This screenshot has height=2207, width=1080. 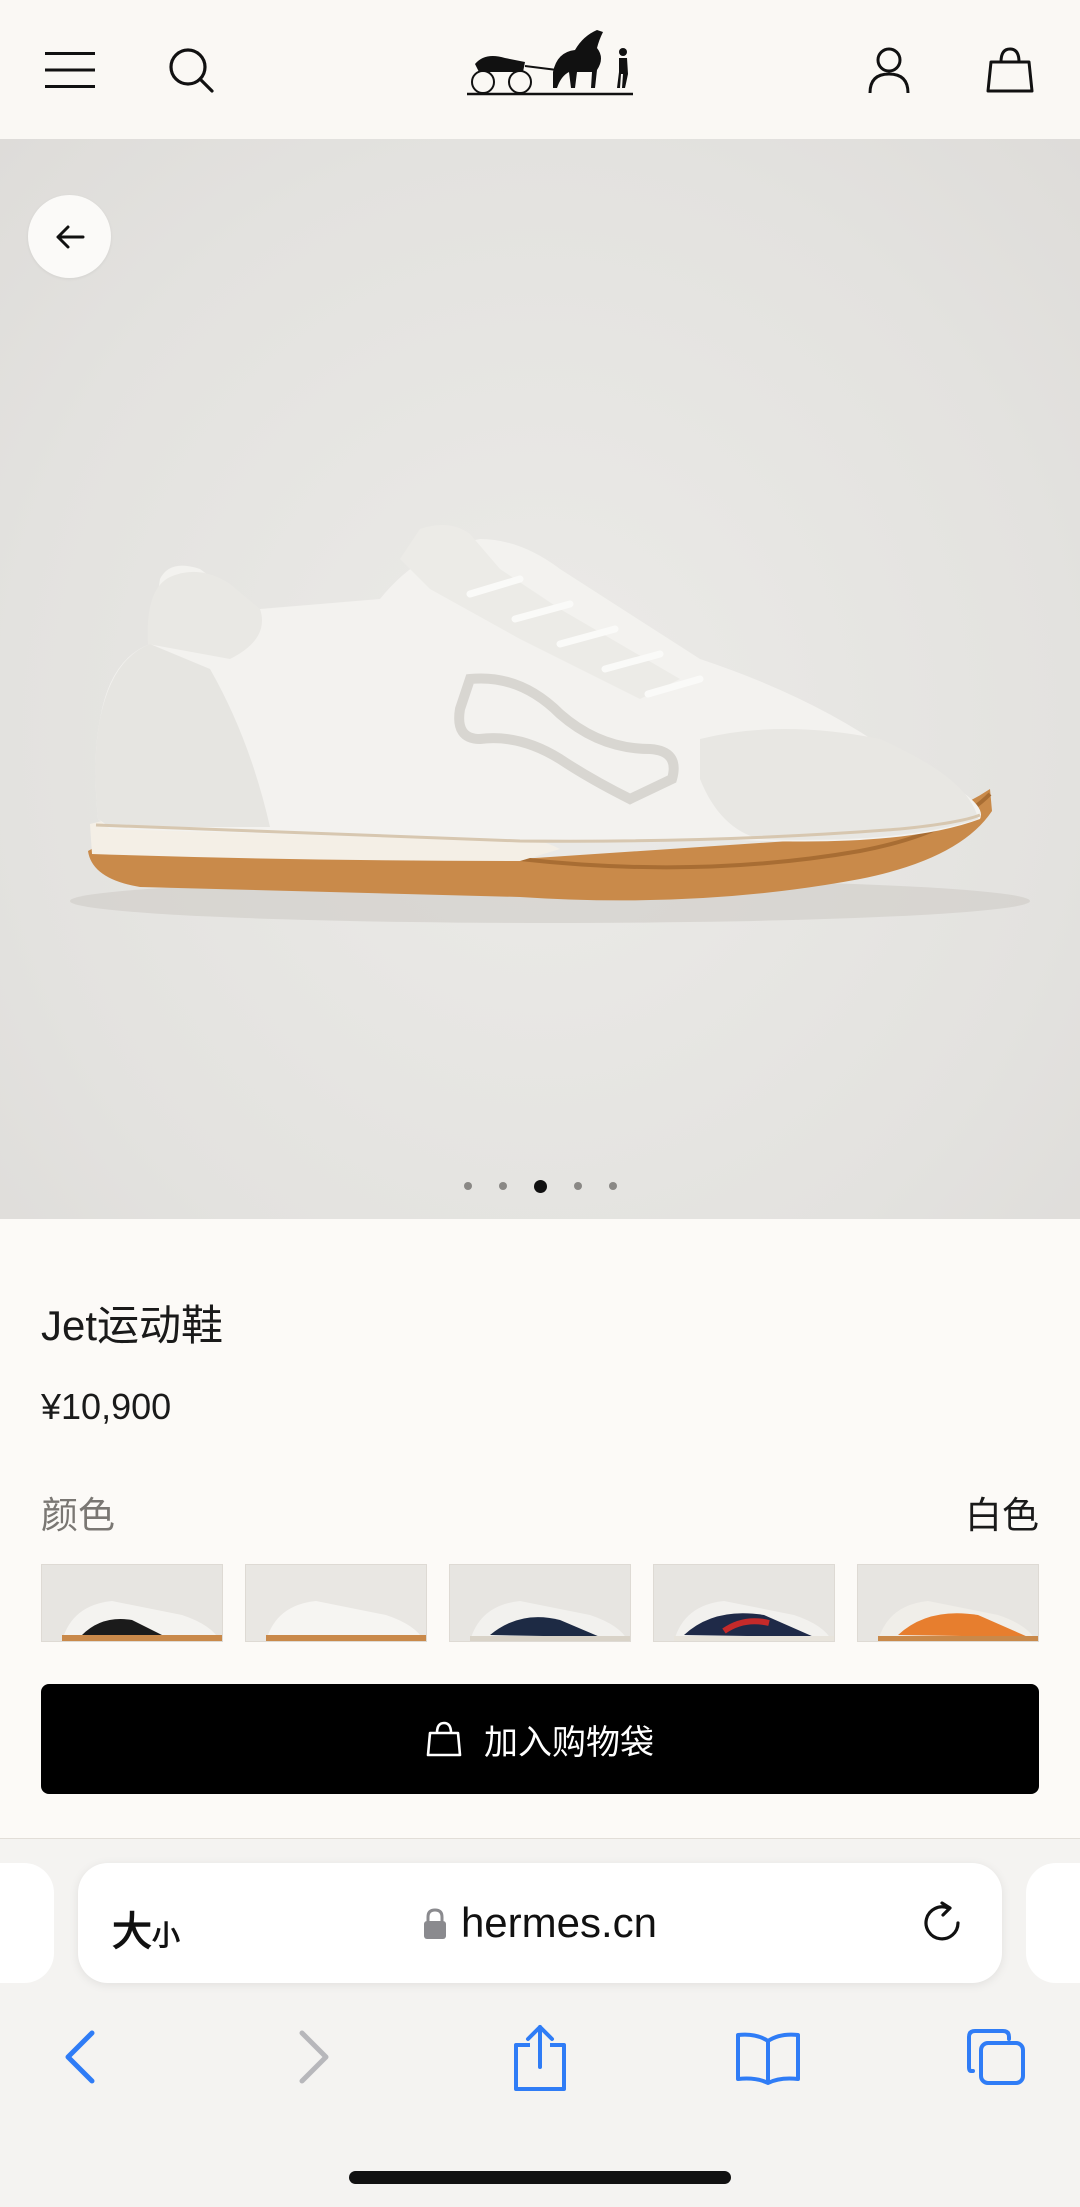 I want to click on color-swatch-black, so click(x=132, y=1603).